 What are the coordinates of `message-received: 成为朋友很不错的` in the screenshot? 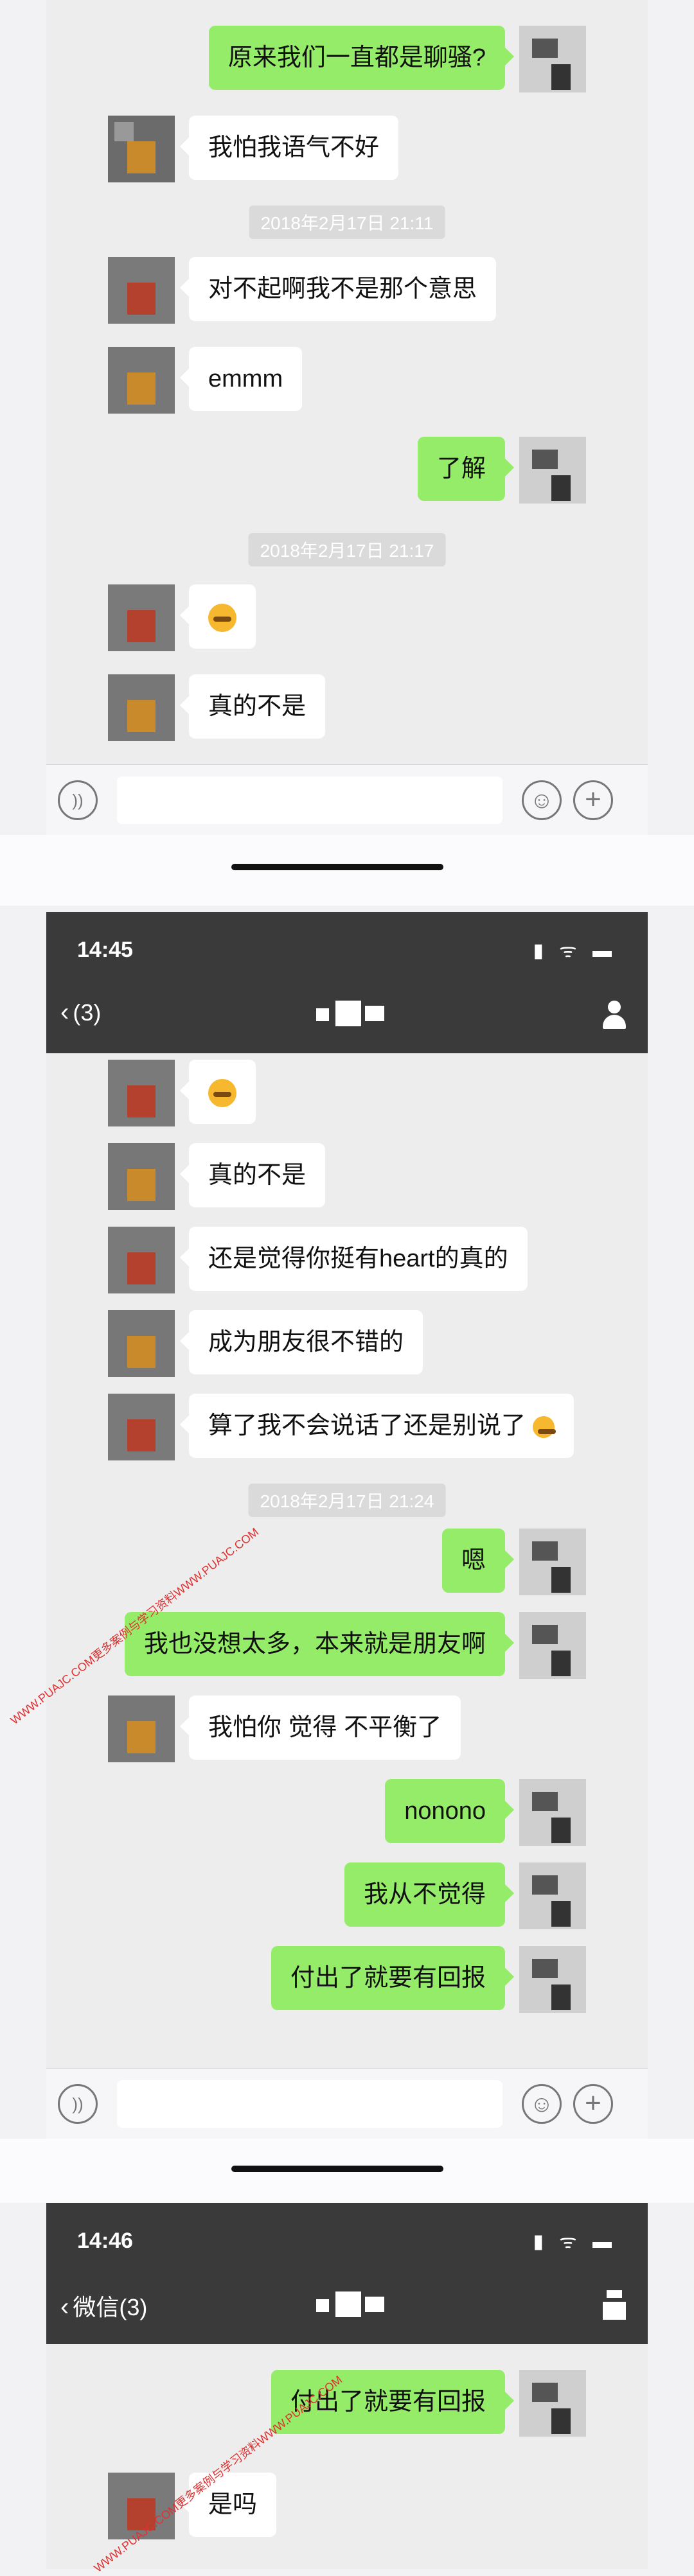 It's located at (272, 1343).